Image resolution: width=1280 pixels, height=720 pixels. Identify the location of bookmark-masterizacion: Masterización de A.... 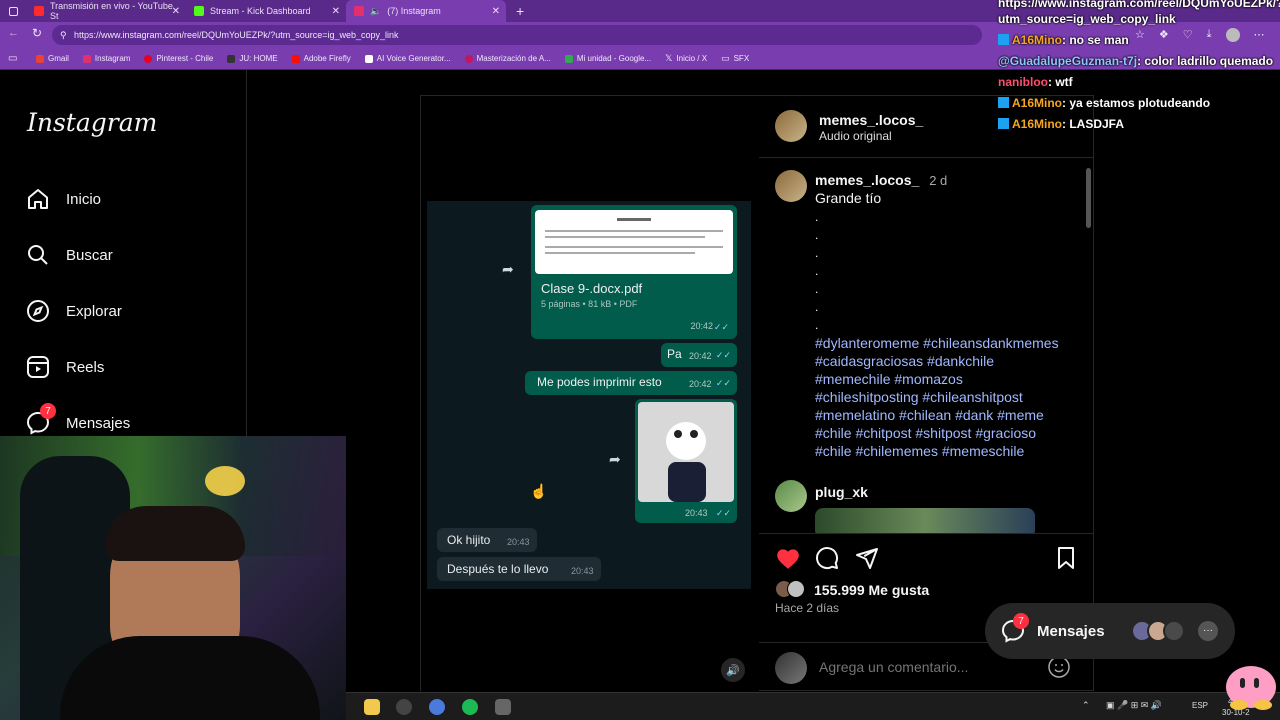
(507, 58).